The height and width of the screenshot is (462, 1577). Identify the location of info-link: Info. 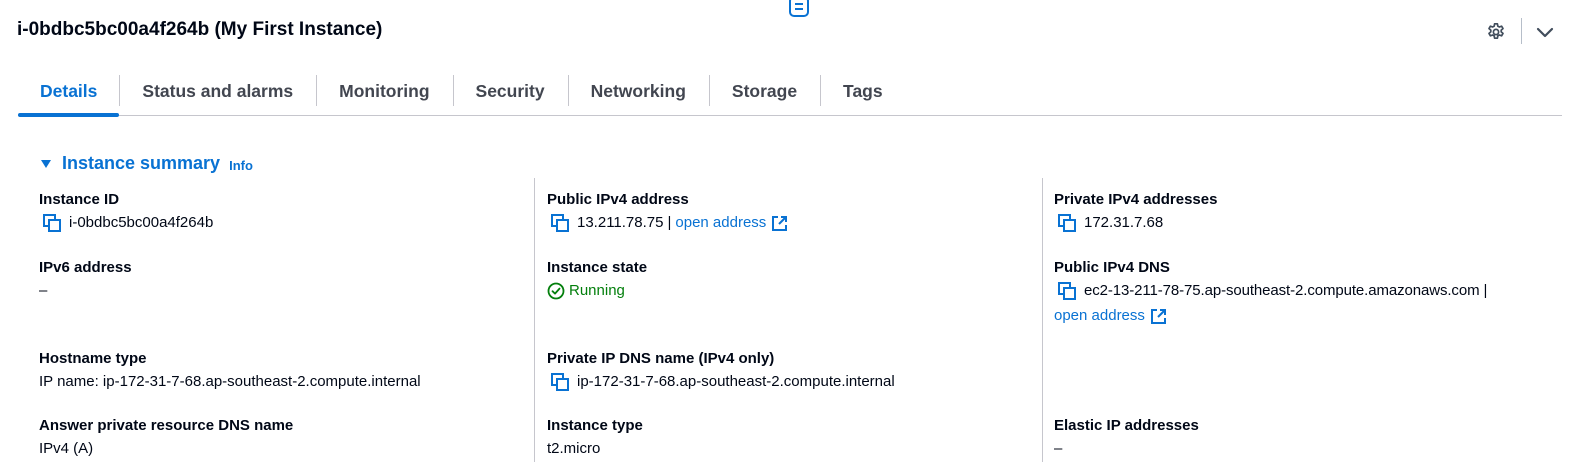
(241, 165).